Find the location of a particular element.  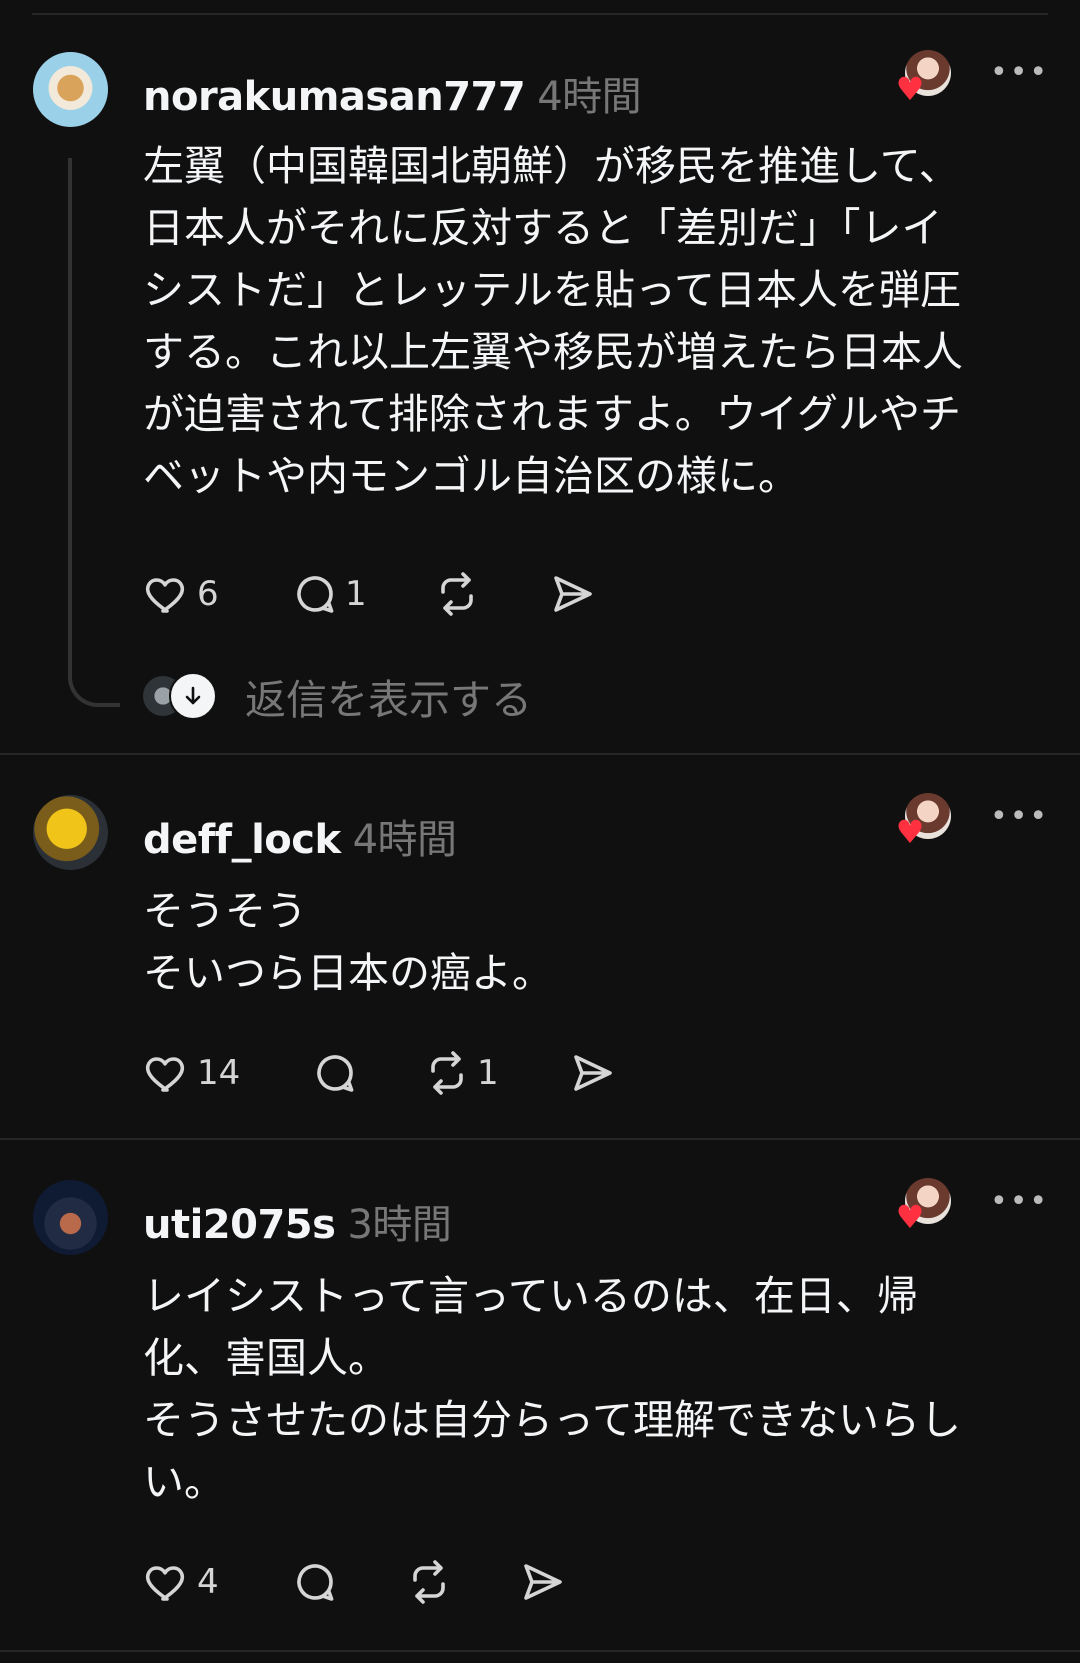

username-text: deff_lock is located at coordinates (242, 840).